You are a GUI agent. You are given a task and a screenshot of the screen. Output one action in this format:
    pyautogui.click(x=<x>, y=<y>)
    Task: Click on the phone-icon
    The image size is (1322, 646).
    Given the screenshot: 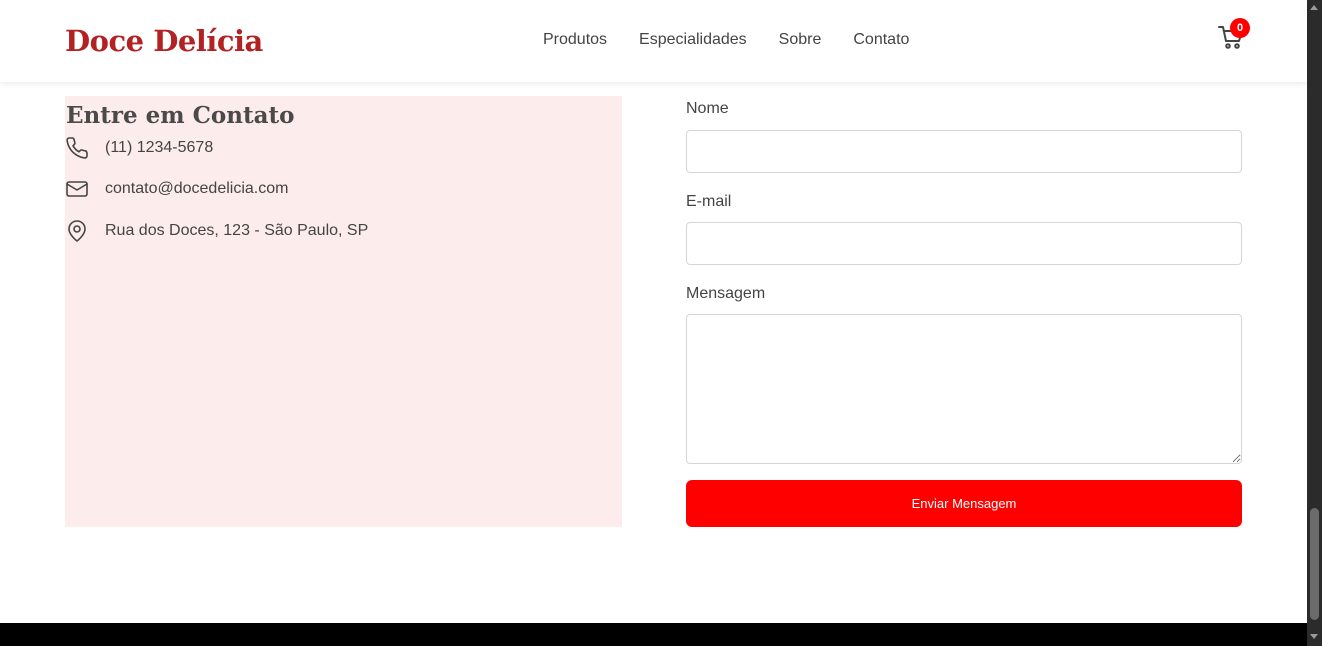 What is the action you would take?
    pyautogui.click(x=77, y=148)
    